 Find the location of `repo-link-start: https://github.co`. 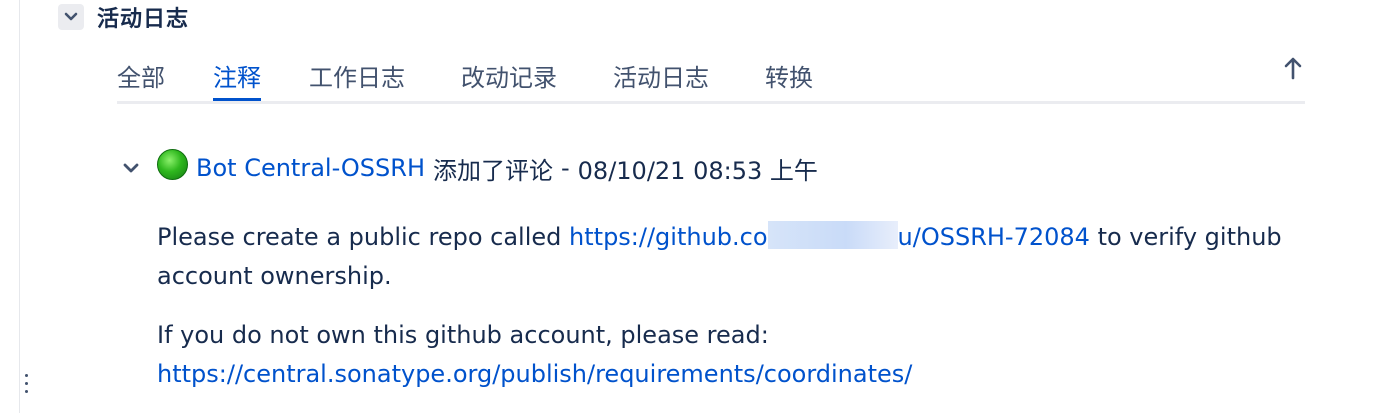

repo-link-start: https://github.co is located at coordinates (668, 237).